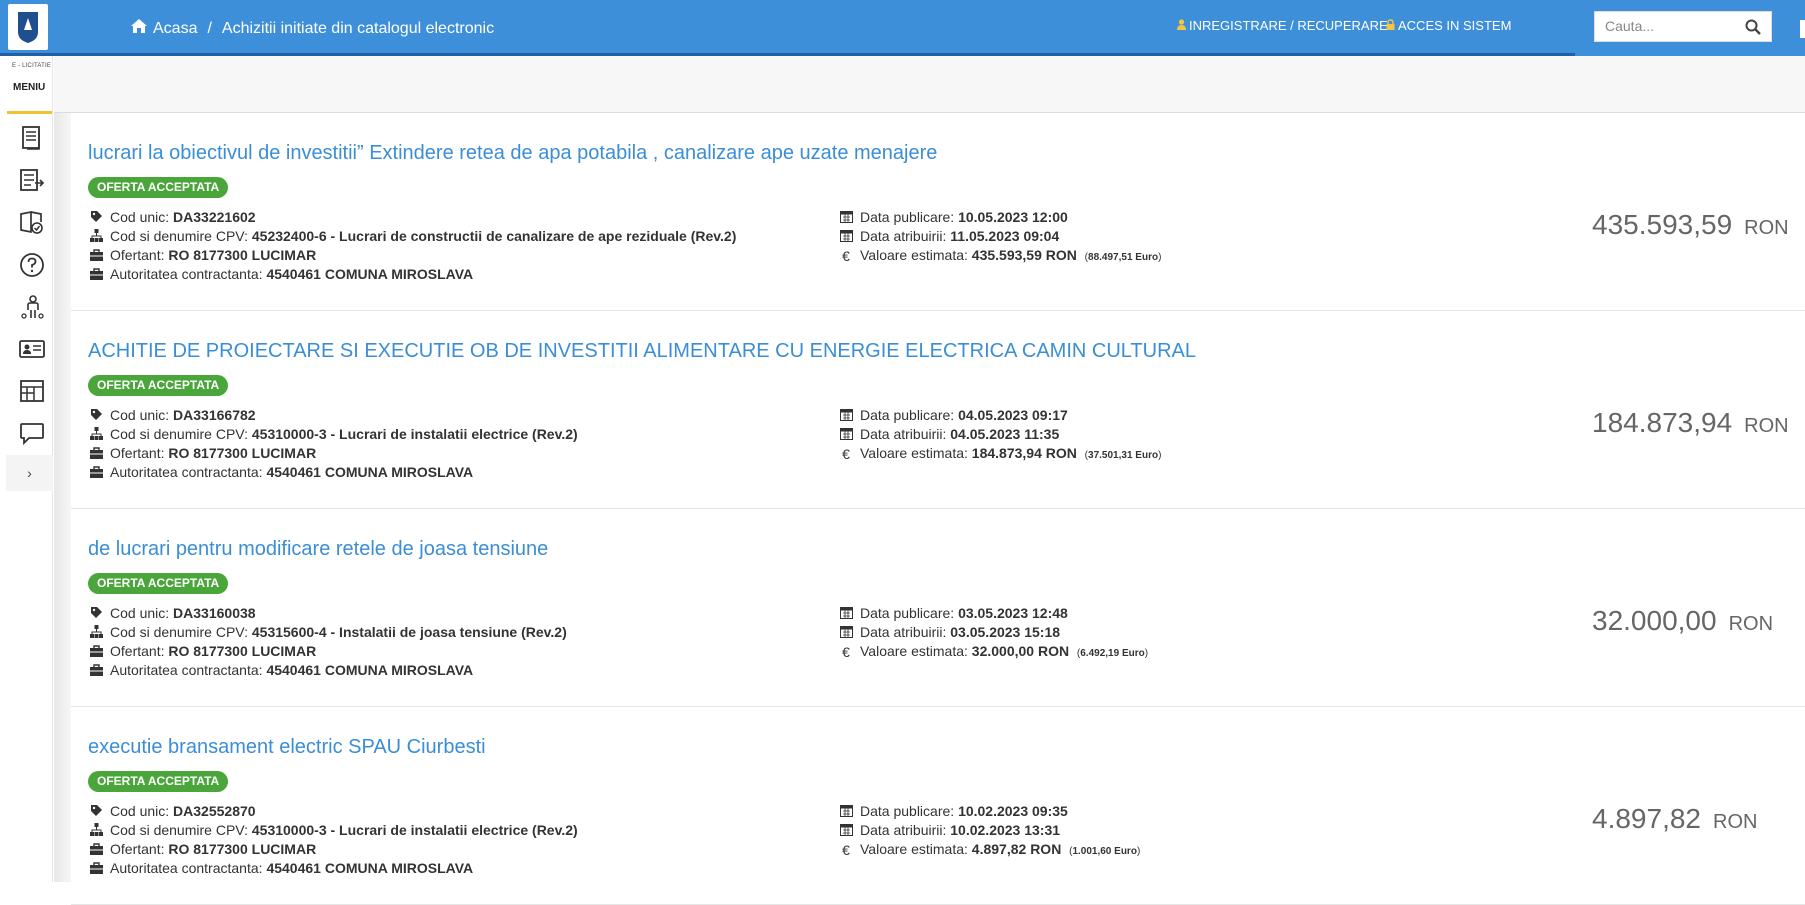  Describe the element at coordinates (32, 265) in the screenshot. I see `help-circle-icon` at that location.